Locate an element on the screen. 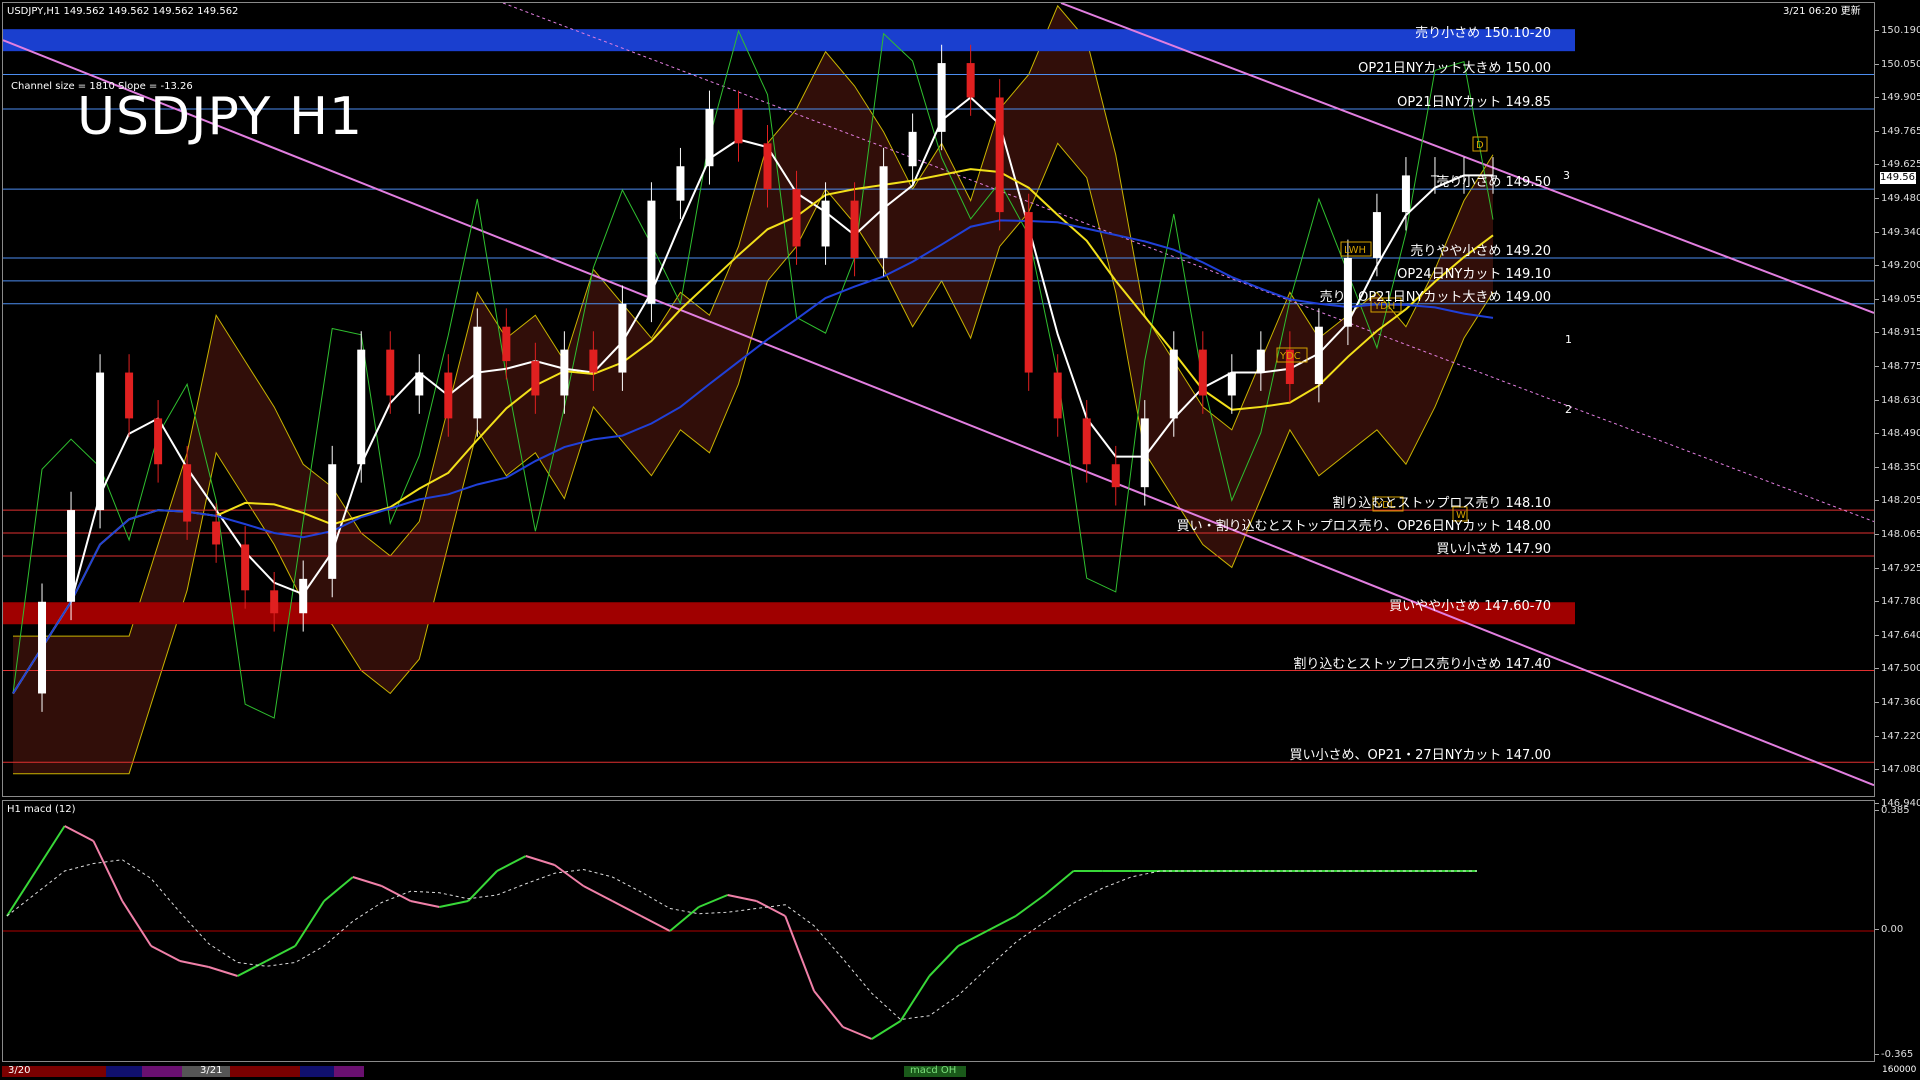  price-tick: 148.490 is located at coordinates (1897, 434).